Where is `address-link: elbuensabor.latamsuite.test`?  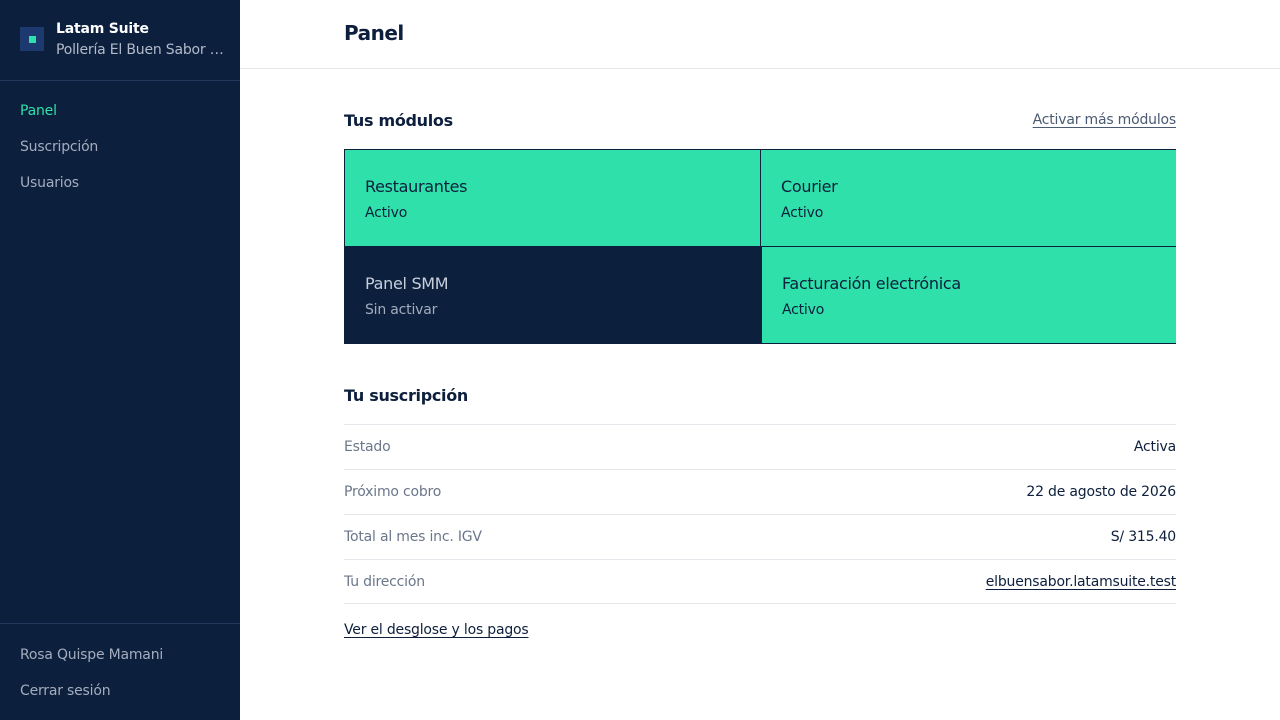
address-link: elbuensabor.latamsuite.test is located at coordinates (1081, 582).